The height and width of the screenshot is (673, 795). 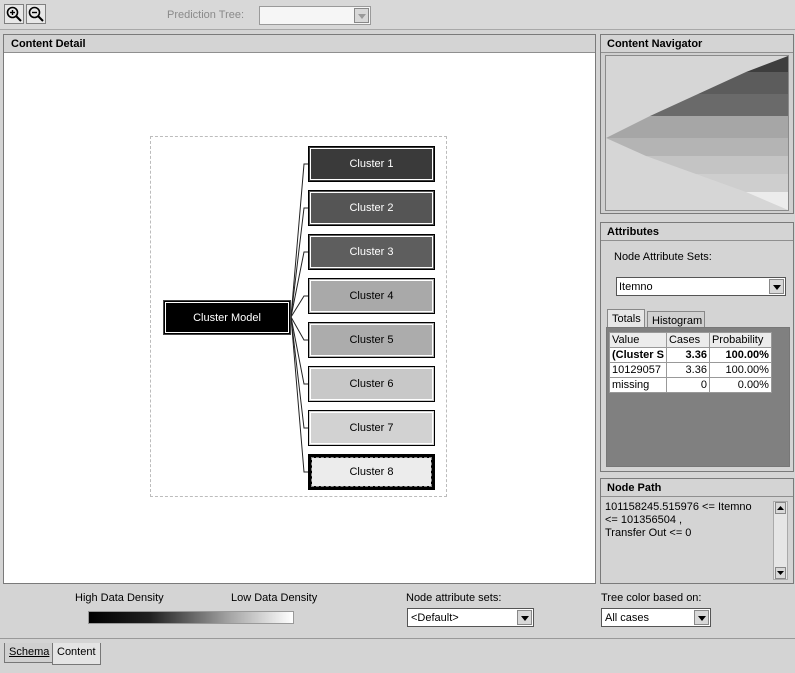 I want to click on low-density-label: Low Data Density, so click(x=274, y=598).